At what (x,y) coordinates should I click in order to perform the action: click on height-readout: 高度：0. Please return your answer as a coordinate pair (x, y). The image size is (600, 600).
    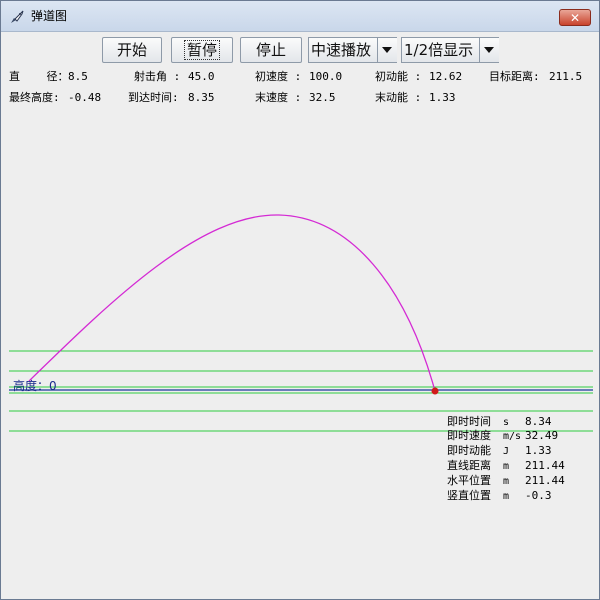
    Looking at the image, I should click on (35, 385).